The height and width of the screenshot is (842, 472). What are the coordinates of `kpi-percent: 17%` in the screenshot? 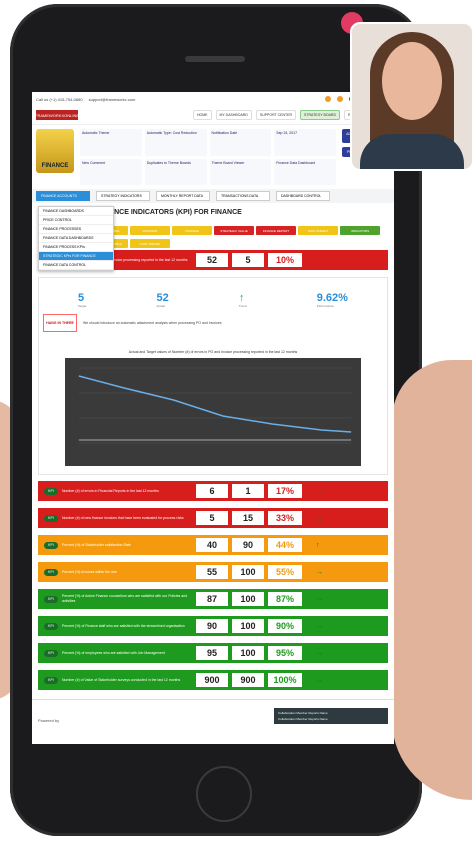 It's located at (285, 491).